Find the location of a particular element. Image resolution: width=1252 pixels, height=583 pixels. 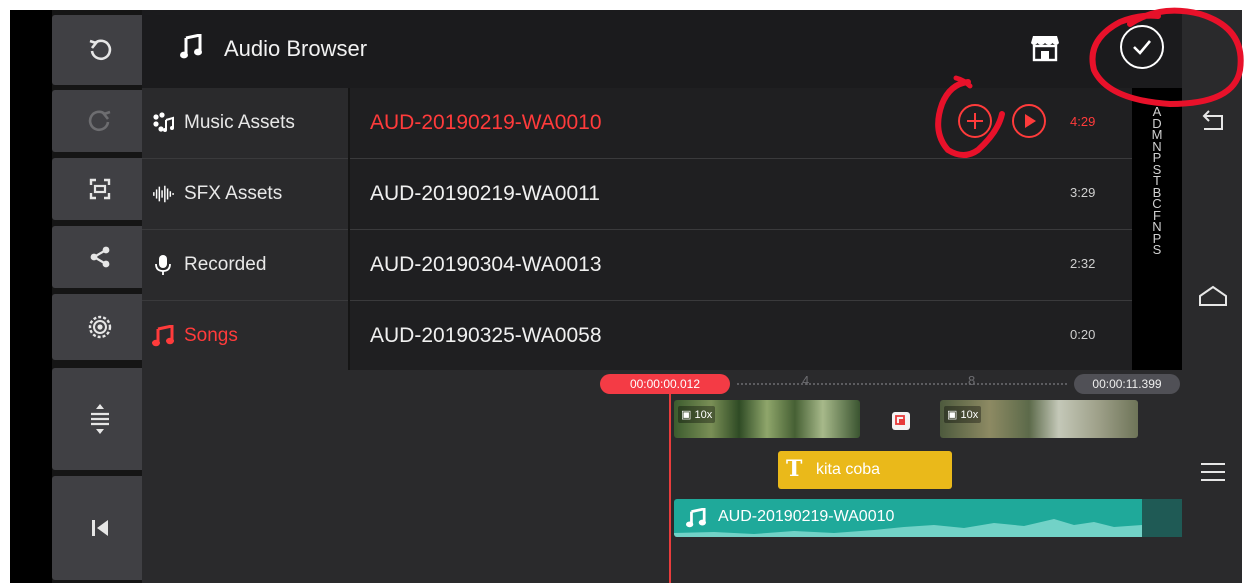

undo-button is located at coordinates (99, 50).